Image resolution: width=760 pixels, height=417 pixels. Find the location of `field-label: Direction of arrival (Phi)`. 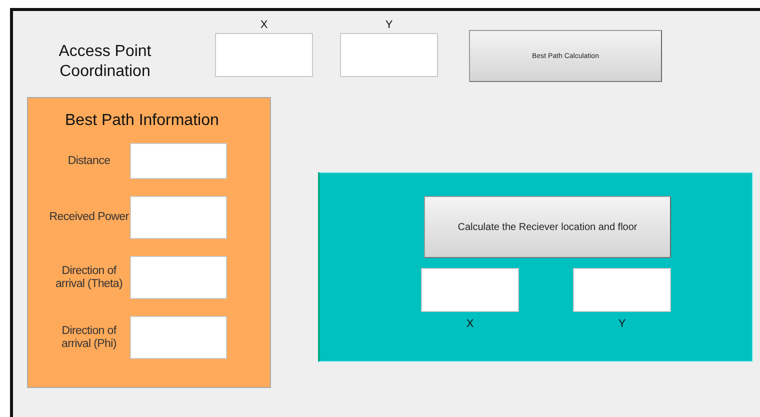

field-label: Direction of arrival (Phi) is located at coordinates (89, 337).